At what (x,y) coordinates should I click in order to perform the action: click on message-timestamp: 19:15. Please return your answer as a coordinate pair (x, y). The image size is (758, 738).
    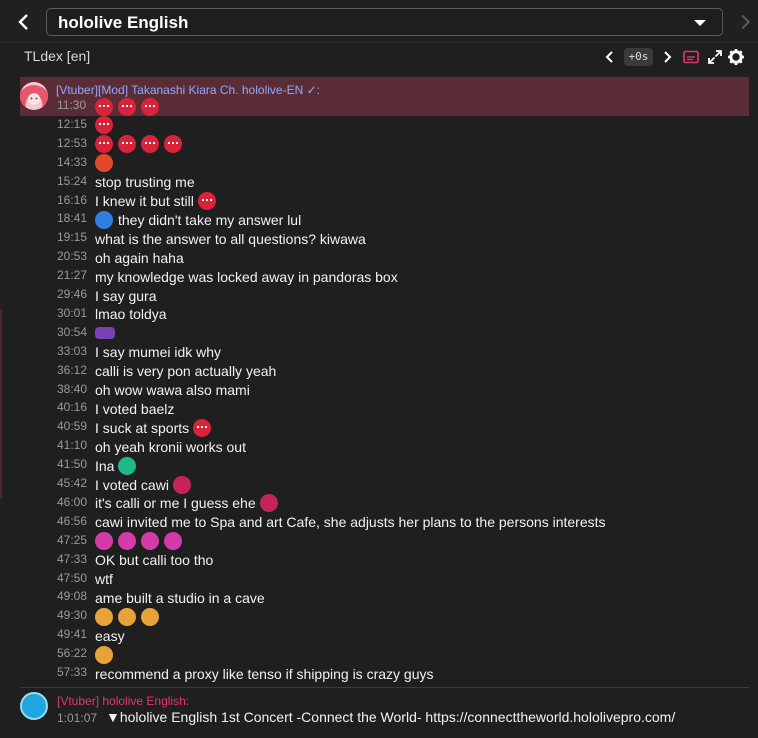
    Looking at the image, I should click on (72, 237).